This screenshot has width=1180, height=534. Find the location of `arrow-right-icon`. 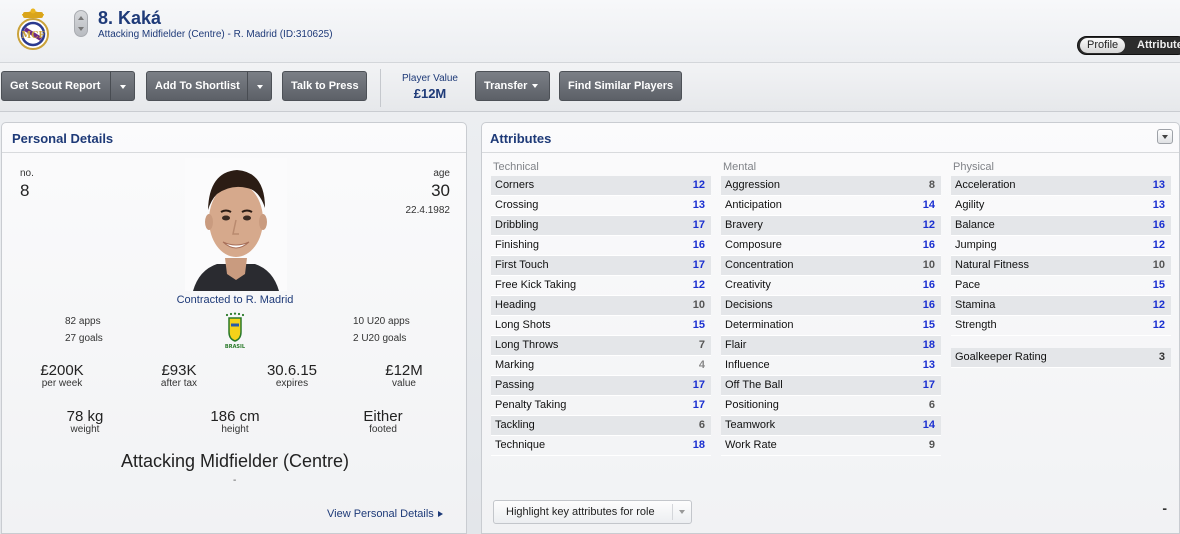

arrow-right-icon is located at coordinates (440, 514).